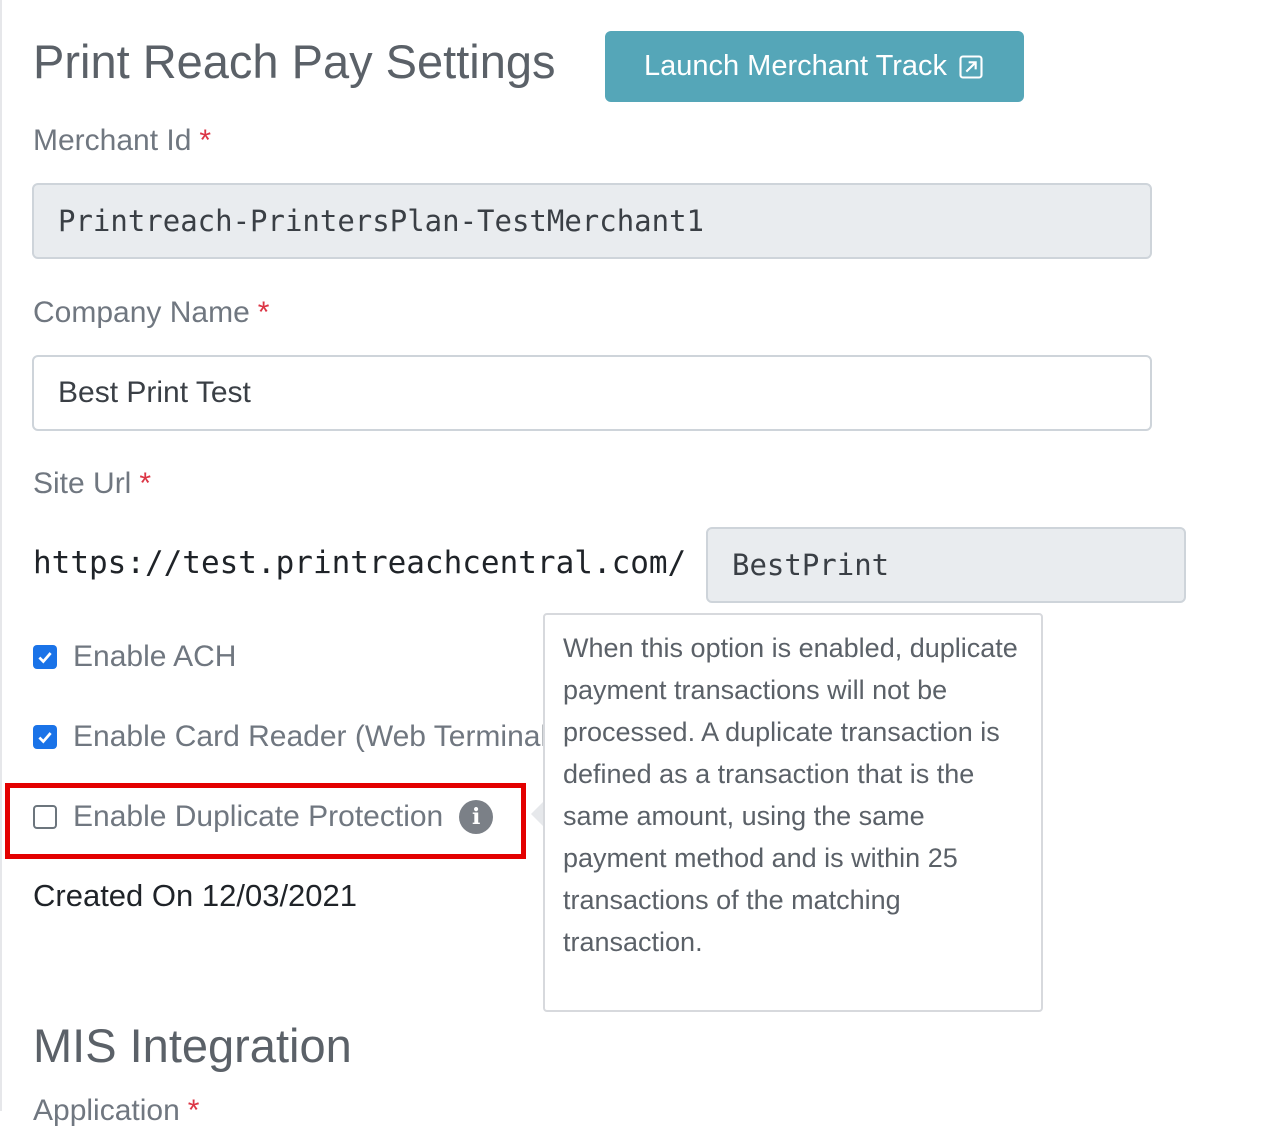  What do you see at coordinates (360, 563) in the screenshot?
I see `site-url-prefix: https://test.printreachcentral.com/` at bounding box center [360, 563].